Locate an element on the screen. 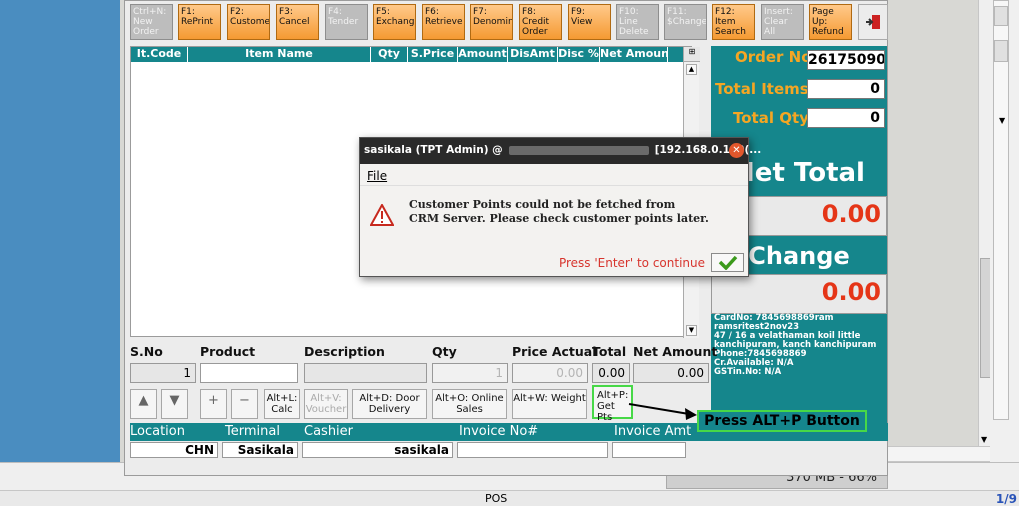 The width and height of the screenshot is (1019, 506). sno-label: S.No is located at coordinates (146, 351).